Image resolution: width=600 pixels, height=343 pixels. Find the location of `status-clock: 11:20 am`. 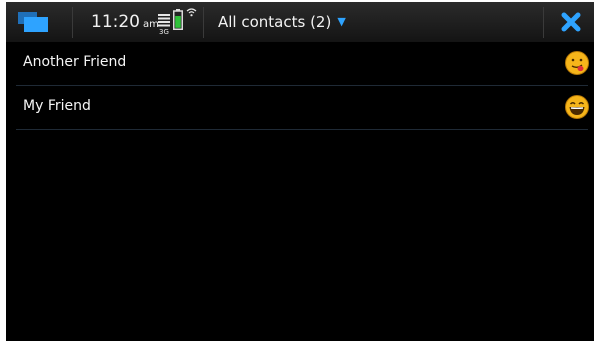

status-clock: 11:20 am is located at coordinates (125, 22).